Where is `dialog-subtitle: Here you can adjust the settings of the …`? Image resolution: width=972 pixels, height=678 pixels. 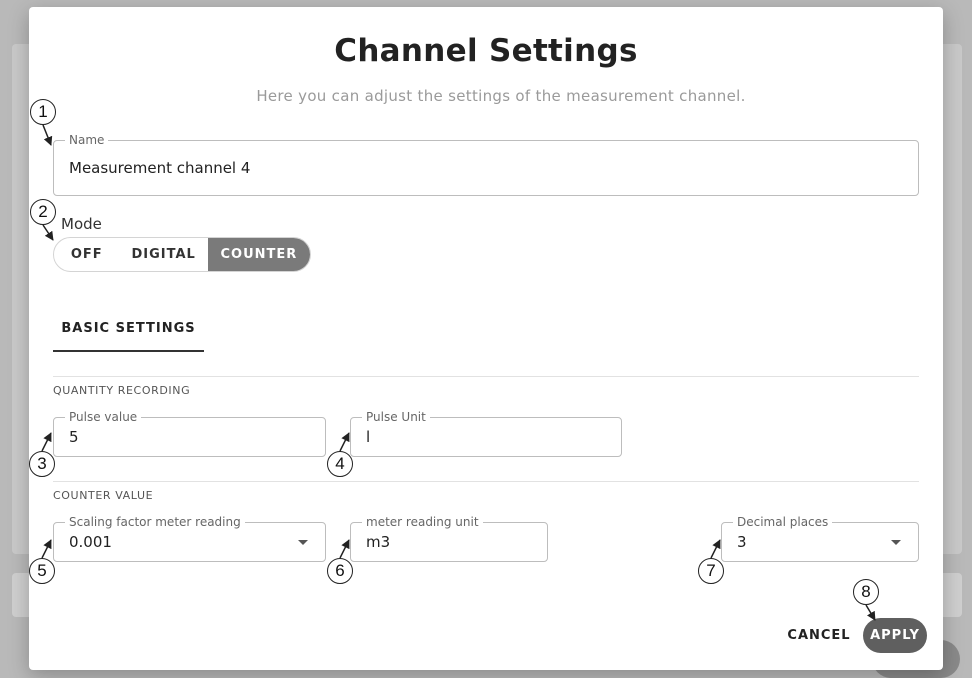
dialog-subtitle: Here you can adjust the settings of the … is located at coordinates (501, 96).